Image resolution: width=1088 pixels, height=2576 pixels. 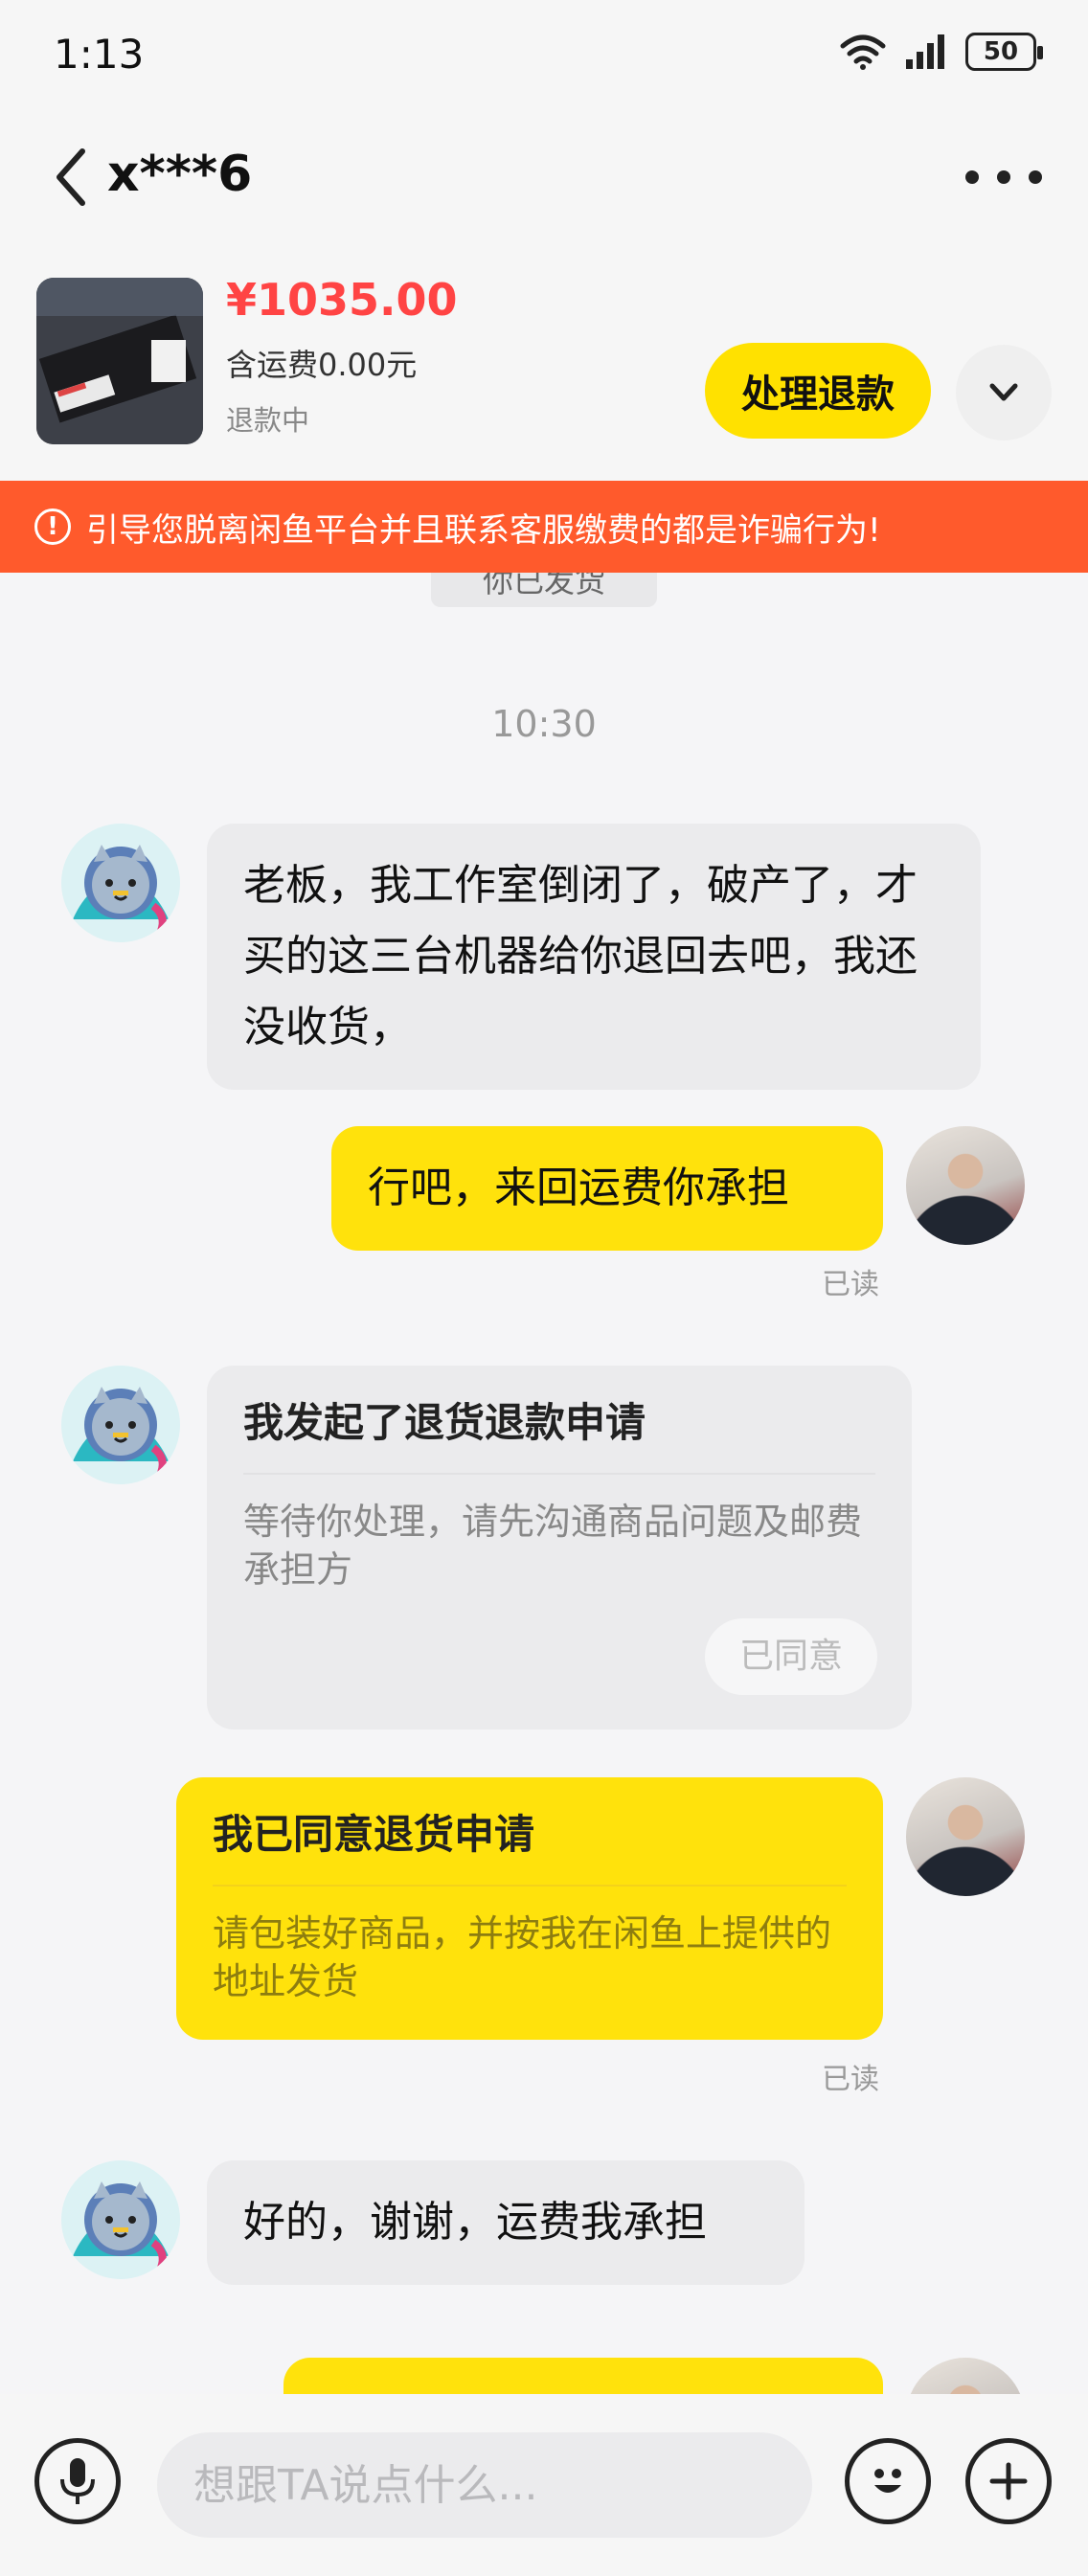 What do you see at coordinates (1001, 51) in the screenshot?
I see `battery-level: 50` at bounding box center [1001, 51].